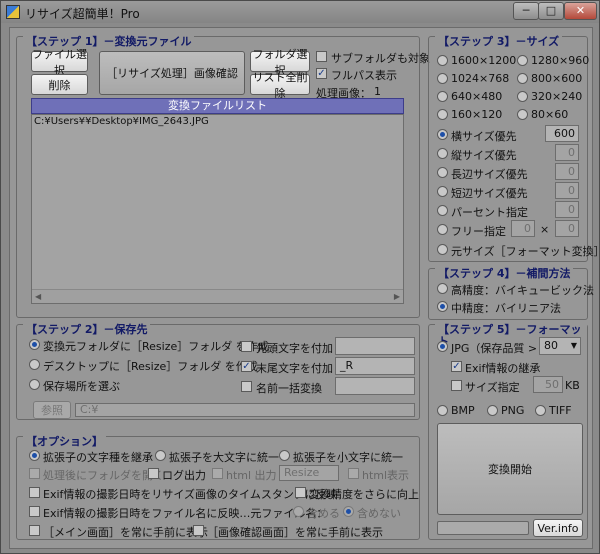 The width and height of the screenshot is (600, 554). What do you see at coordinates (513, 410) in the screenshot?
I see `png-label: PNG` at bounding box center [513, 410].